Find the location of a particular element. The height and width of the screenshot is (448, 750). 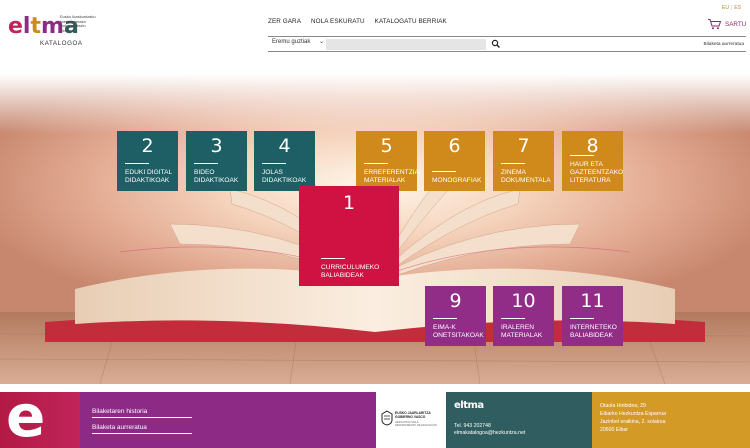

tile-label: INTERNETEKO BALIABIDEAK is located at coordinates (593, 331).